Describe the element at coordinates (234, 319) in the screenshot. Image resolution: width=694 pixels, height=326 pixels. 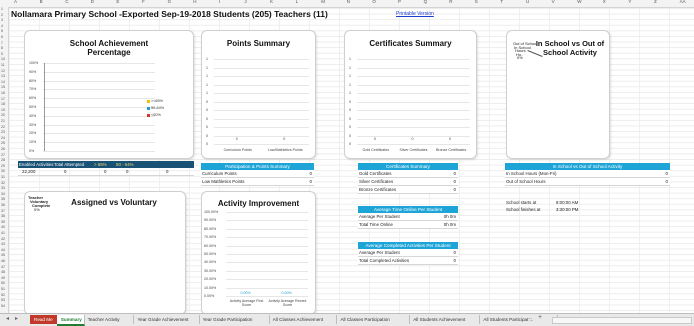
I see `sheet-tab: Year Grade Participation` at that location.